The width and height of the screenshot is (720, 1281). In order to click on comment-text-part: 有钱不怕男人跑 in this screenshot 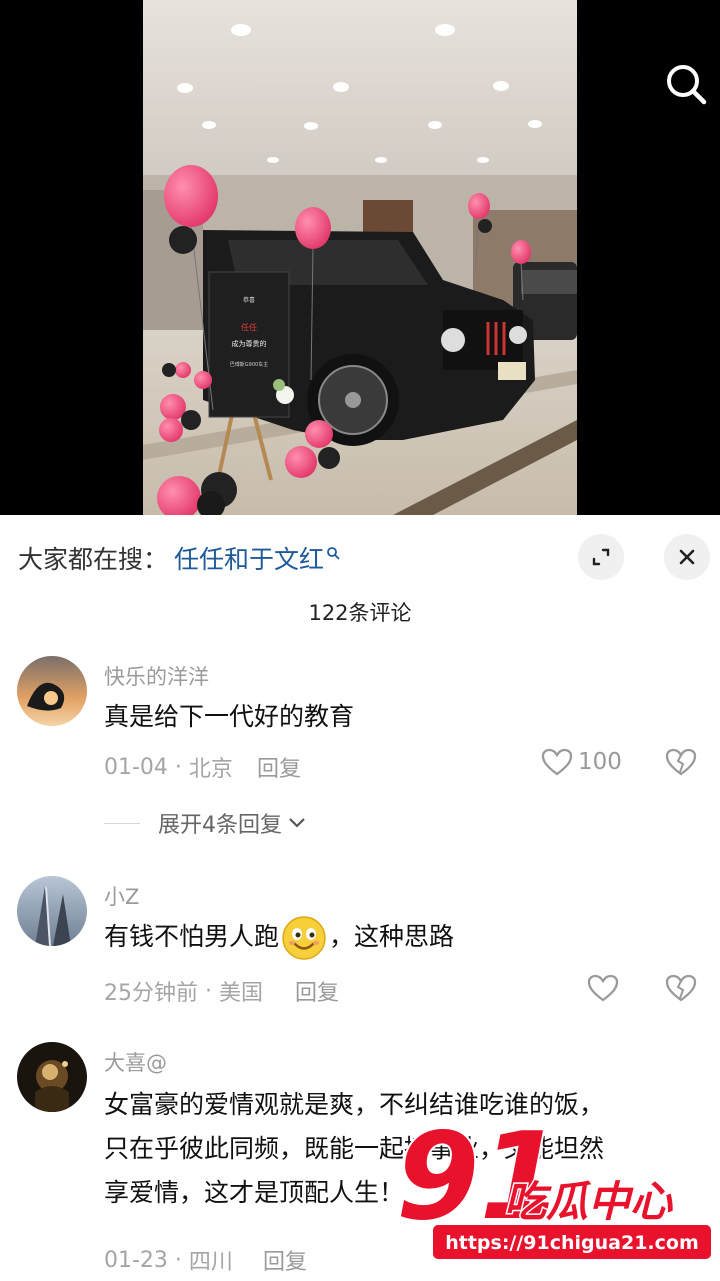, I will do `click(192, 936)`.